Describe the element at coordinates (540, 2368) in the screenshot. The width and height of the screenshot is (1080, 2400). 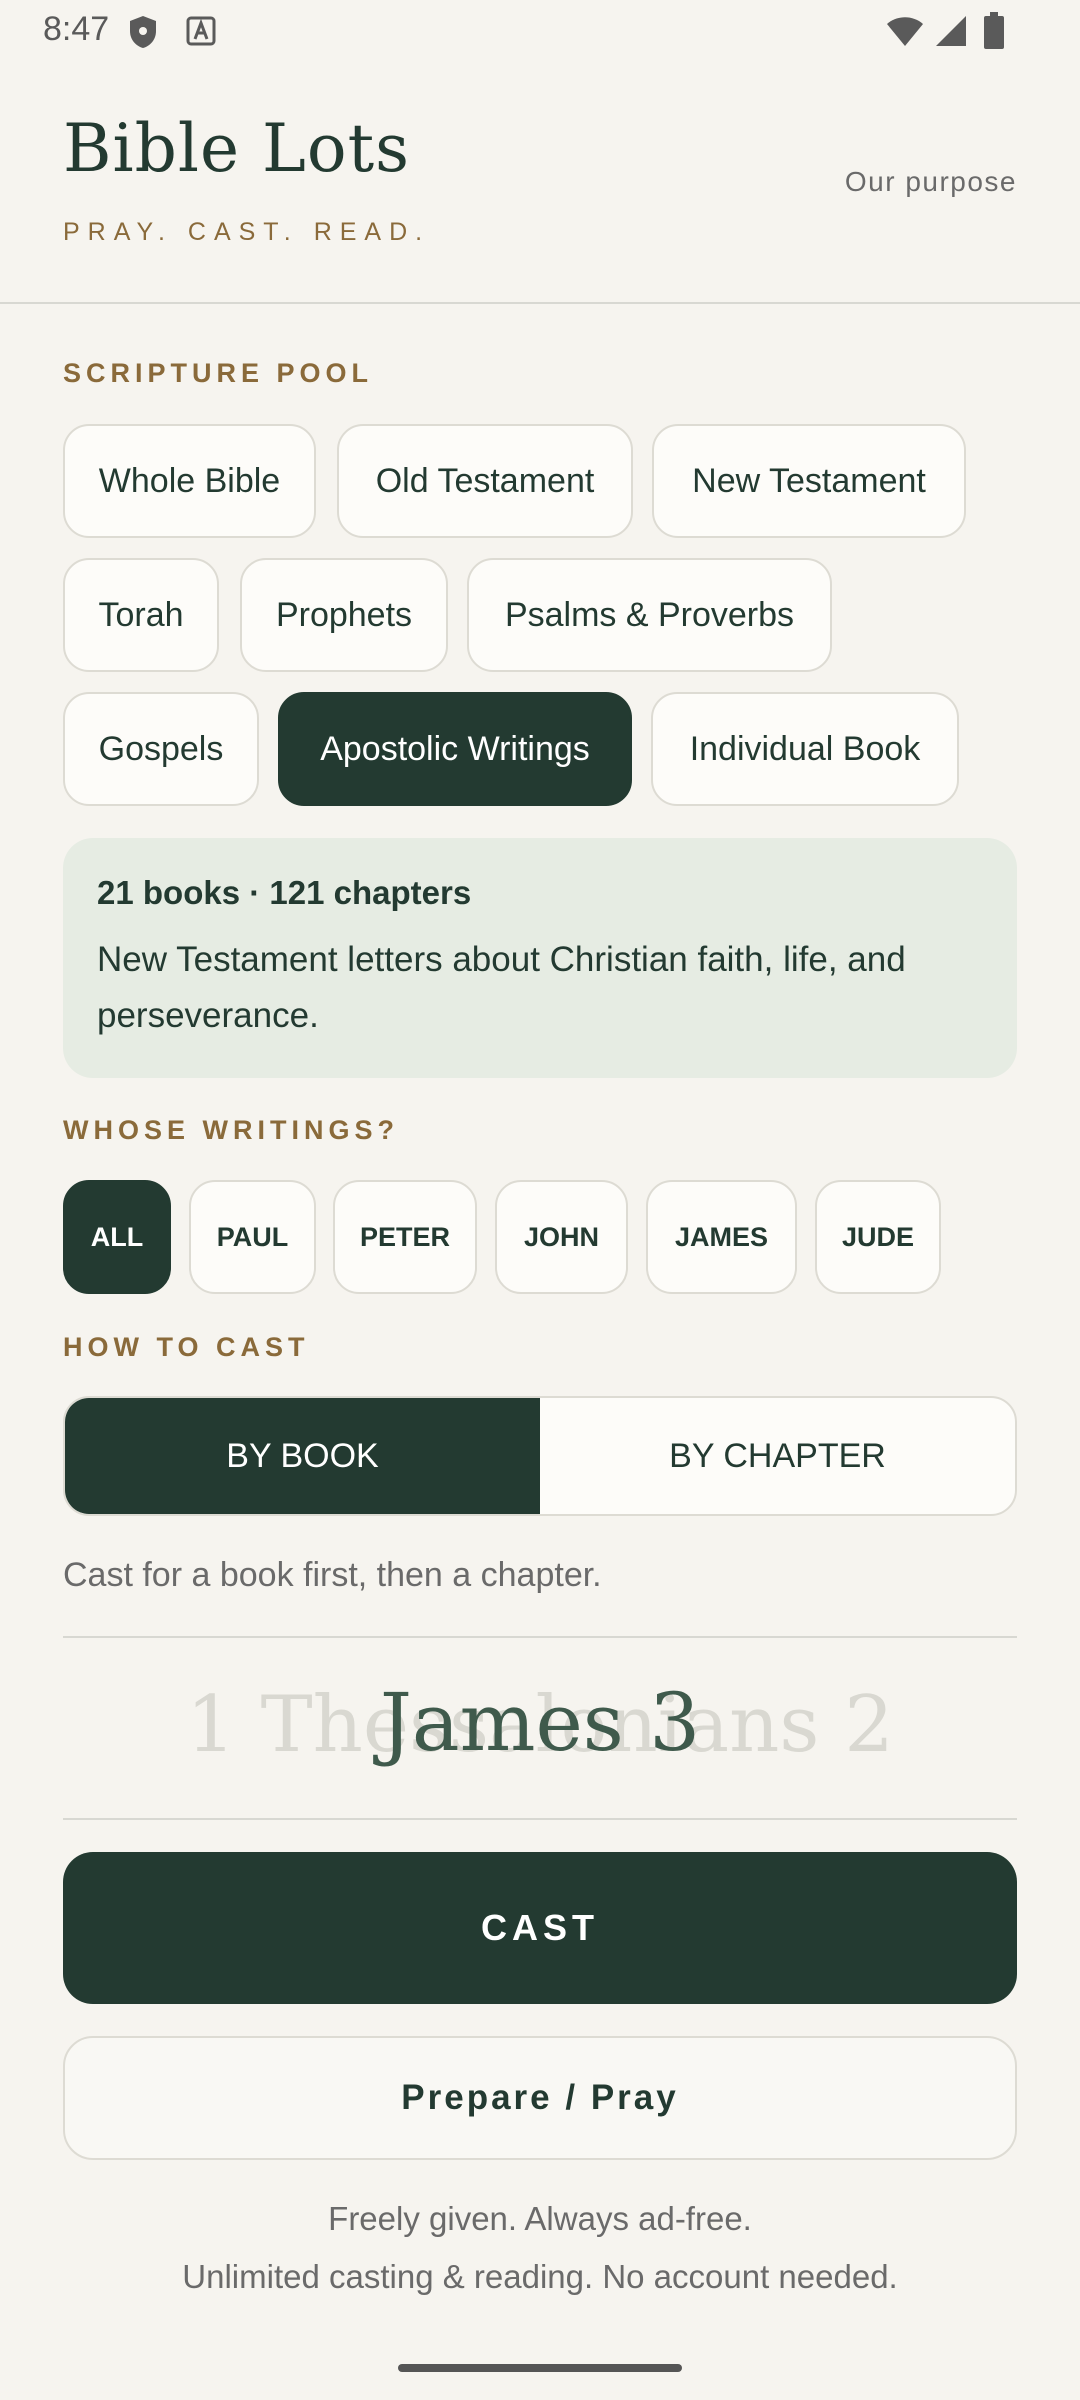
I see `home-indicator` at that location.